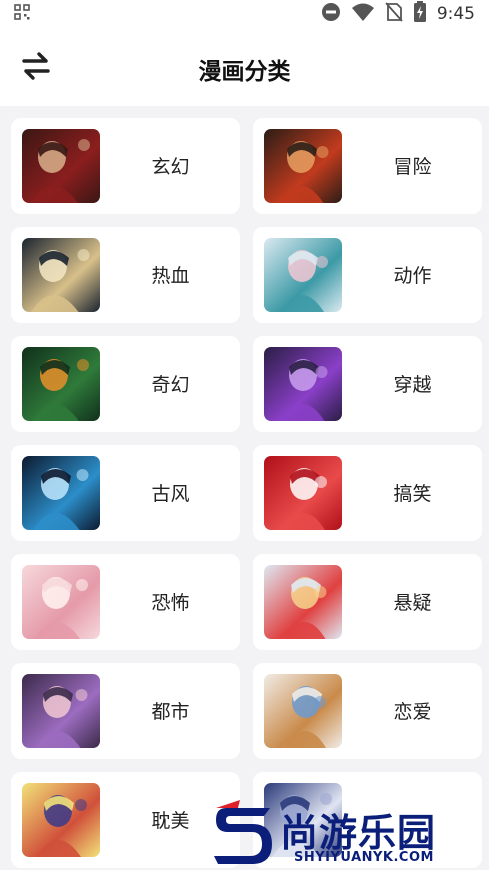 The height and width of the screenshot is (870, 489). What do you see at coordinates (125, 602) in the screenshot?
I see `category-card: 恐怖` at bounding box center [125, 602].